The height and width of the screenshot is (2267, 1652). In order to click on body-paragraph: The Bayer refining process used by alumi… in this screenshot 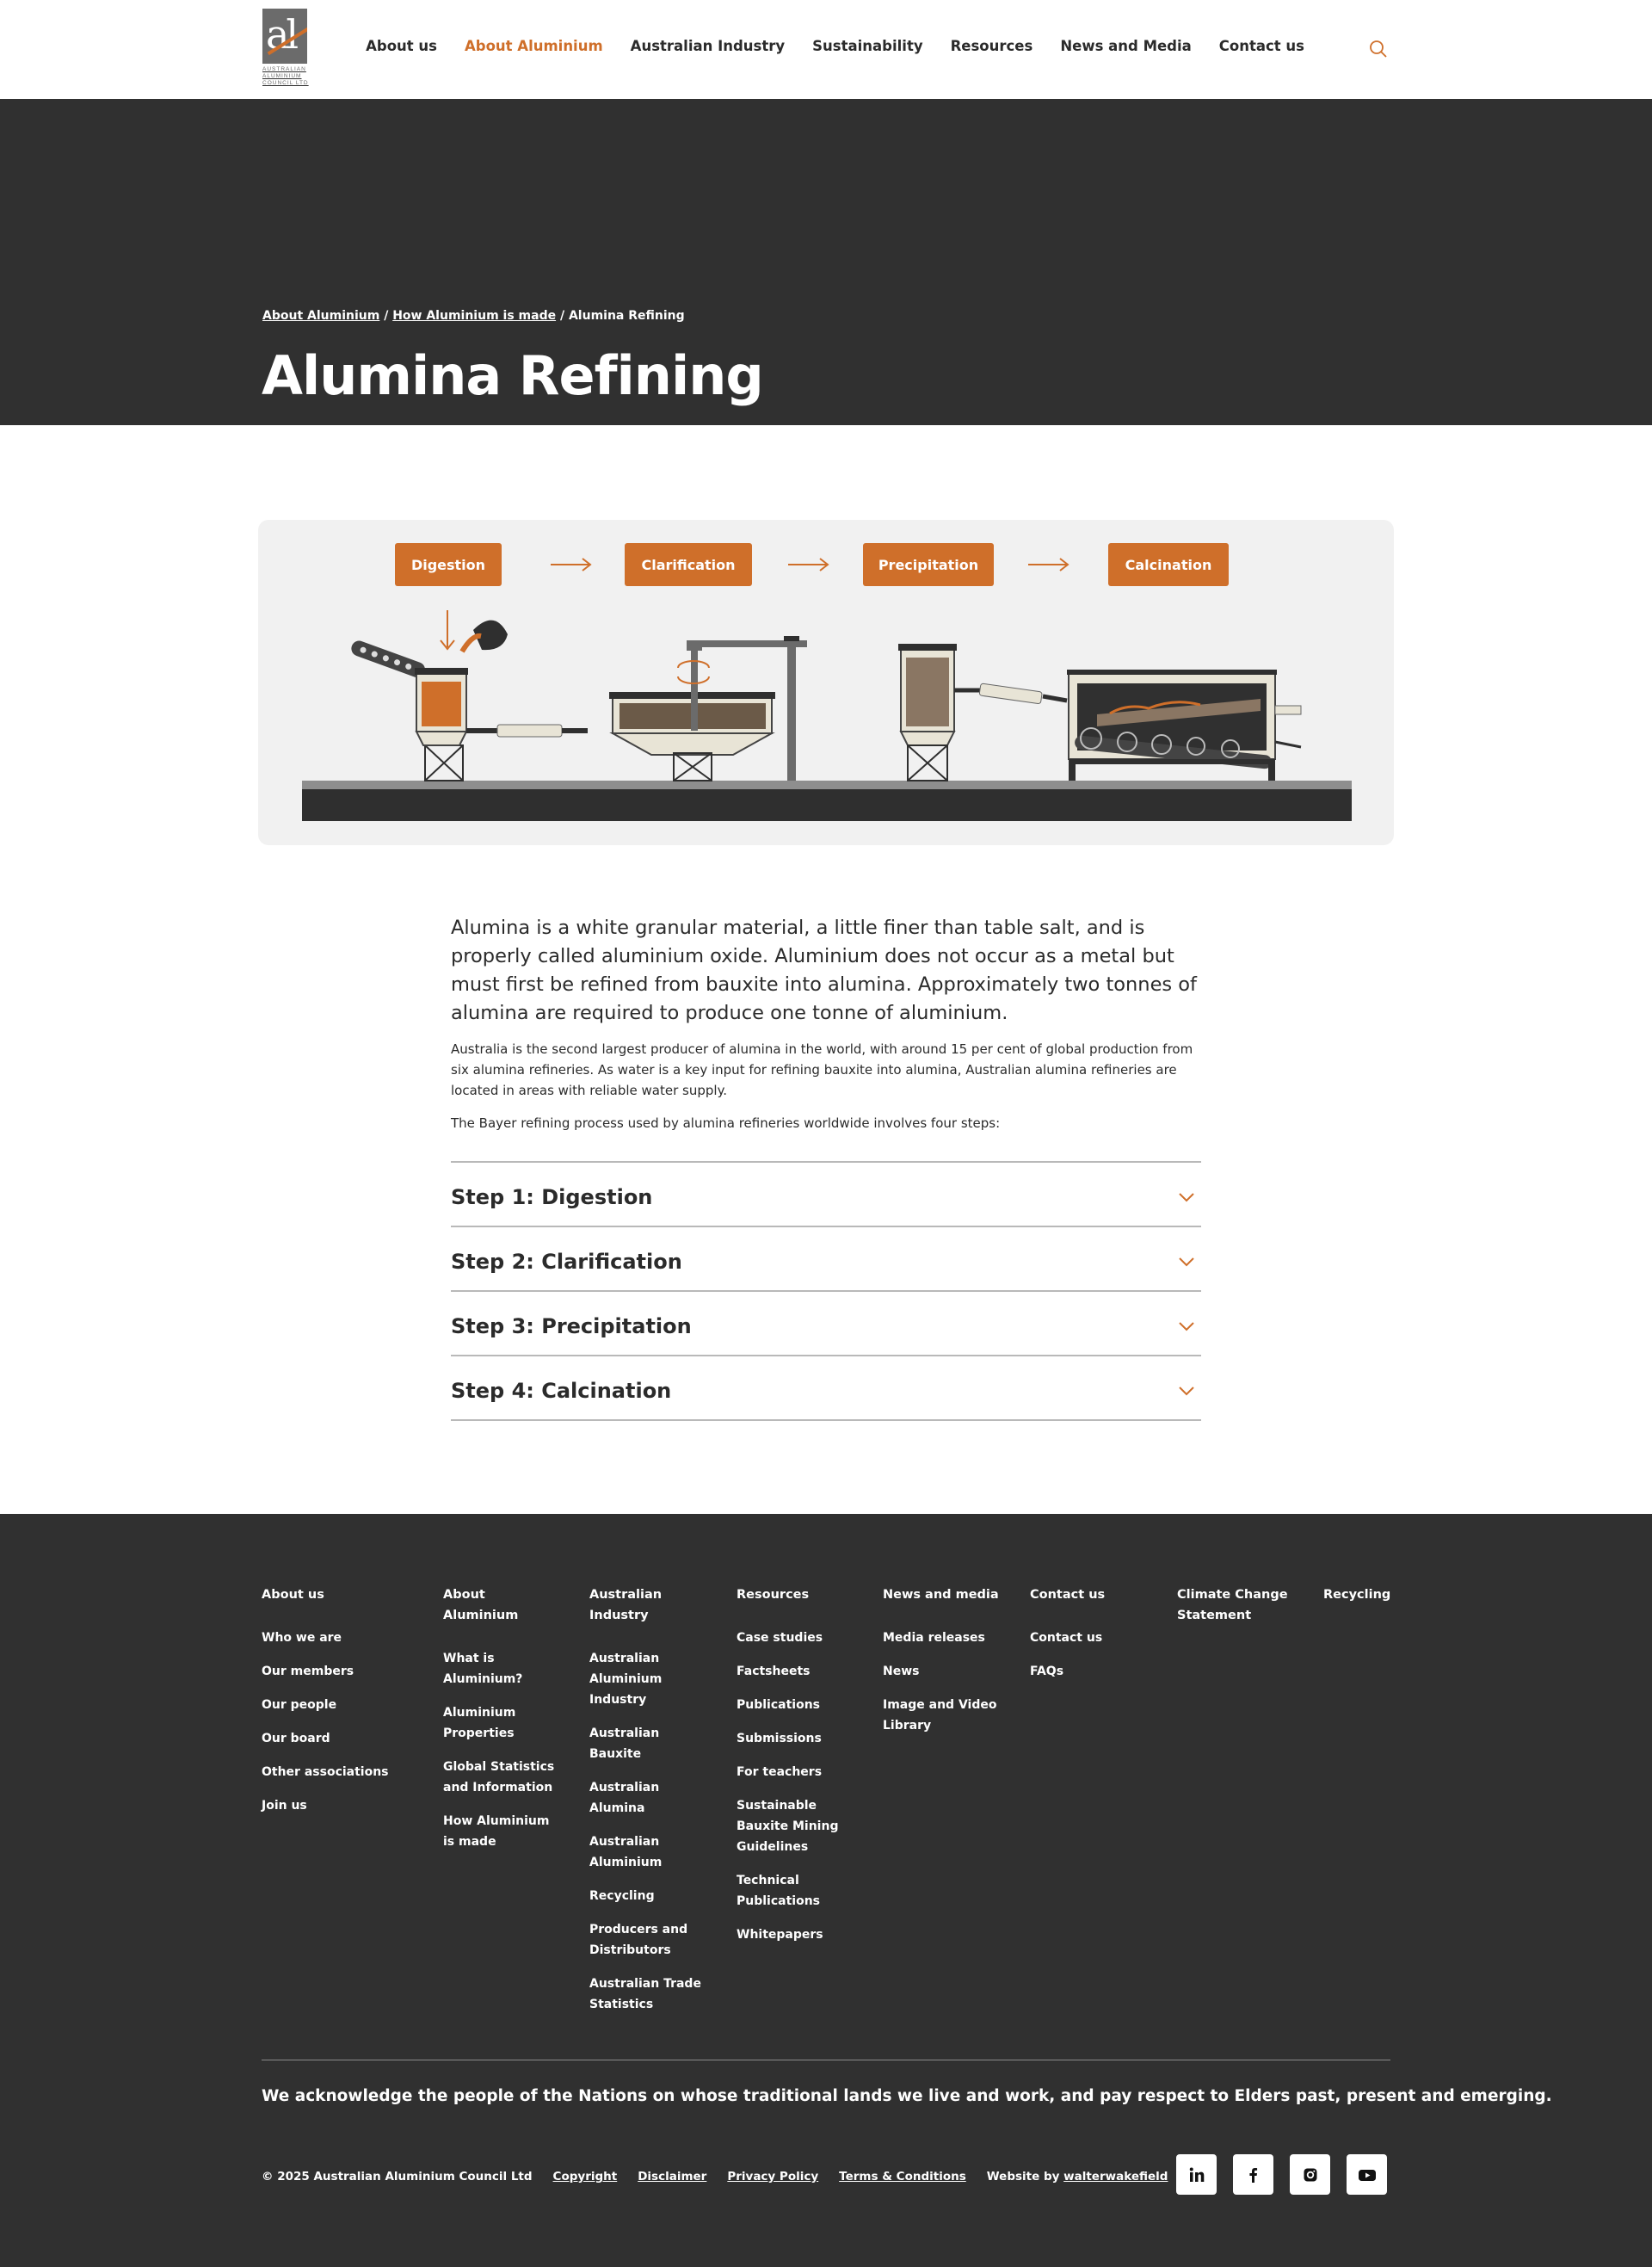, I will do `click(726, 1123)`.